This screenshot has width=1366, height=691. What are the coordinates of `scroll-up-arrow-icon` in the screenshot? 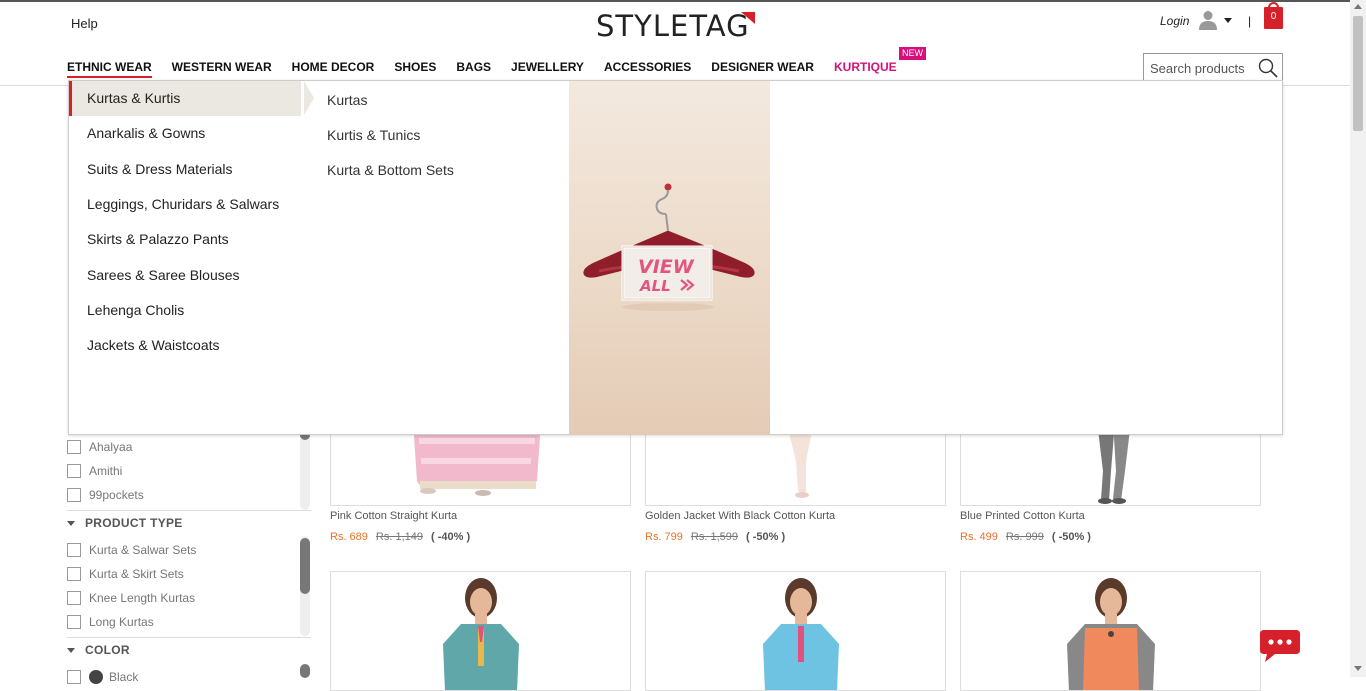 It's located at (1358, 6).